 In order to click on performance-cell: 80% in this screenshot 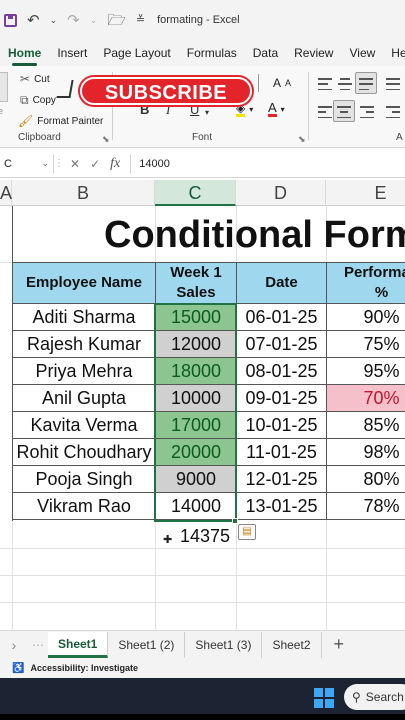, I will do `click(365, 479)`.